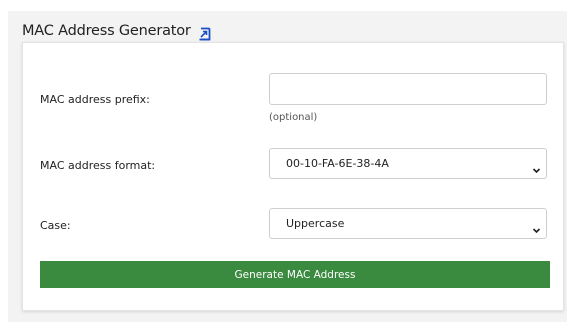  Describe the element at coordinates (98, 165) in the screenshot. I see `format-label: MAC address format:` at that location.